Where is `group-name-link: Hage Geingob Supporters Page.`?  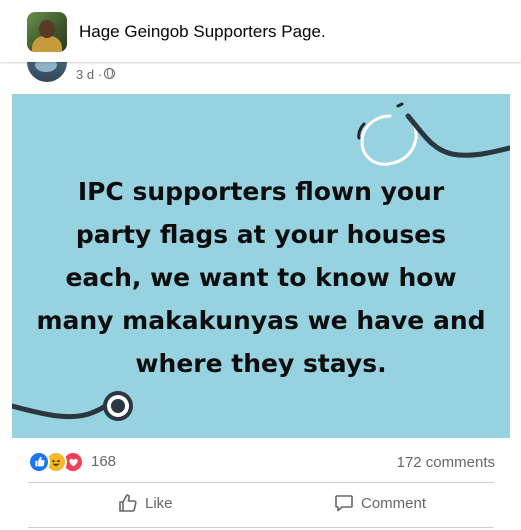
group-name-link: Hage Geingob Supporters Page. is located at coordinates (202, 32).